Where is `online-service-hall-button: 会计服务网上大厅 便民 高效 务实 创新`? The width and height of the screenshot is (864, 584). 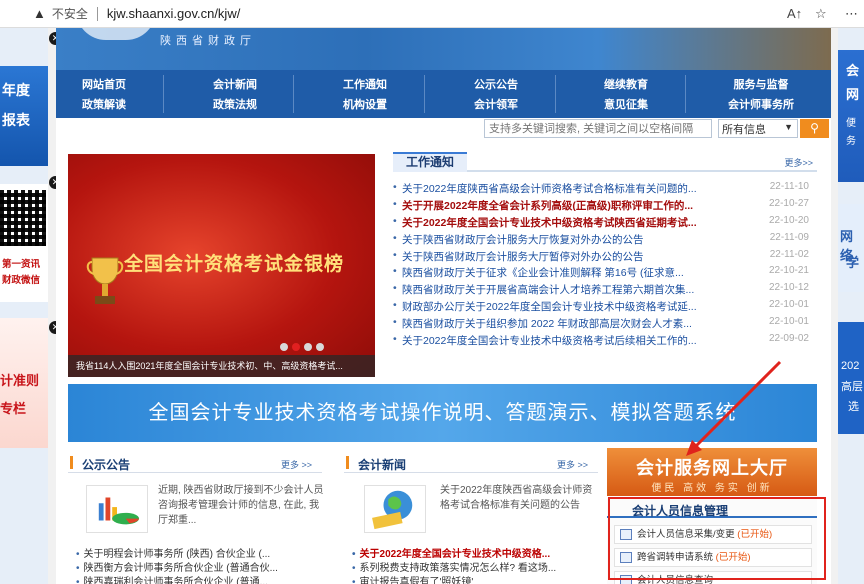 online-service-hall-button: 会计服务网上大厅 便民 高效 务实 创新 is located at coordinates (712, 472).